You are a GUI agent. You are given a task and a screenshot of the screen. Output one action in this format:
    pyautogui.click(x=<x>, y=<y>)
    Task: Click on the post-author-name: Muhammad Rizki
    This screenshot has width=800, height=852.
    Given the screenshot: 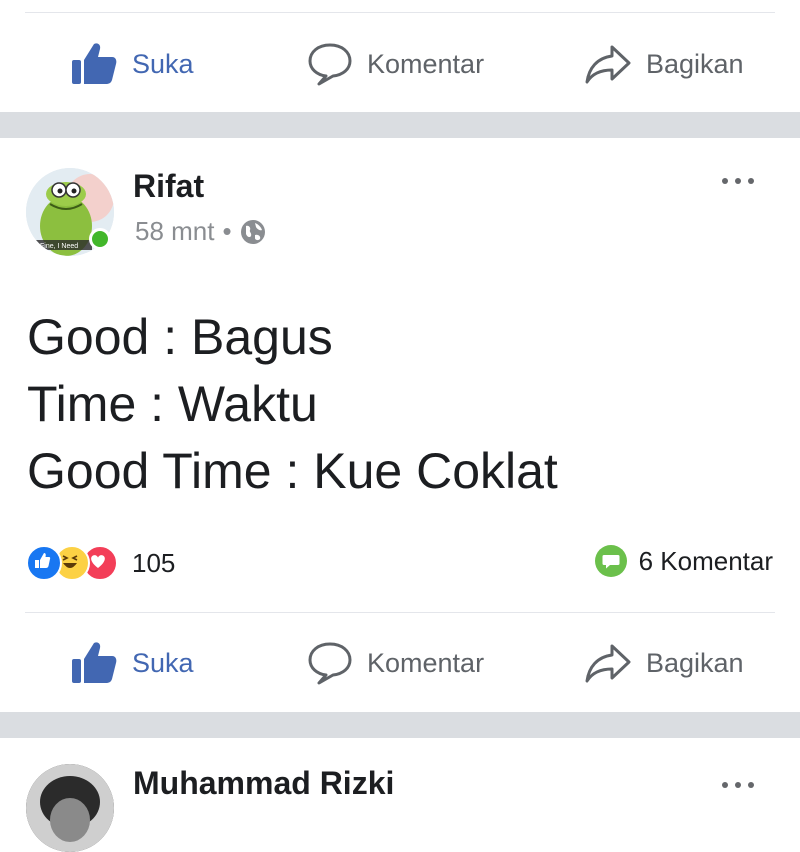 What is the action you would take?
    pyautogui.click(x=263, y=783)
    